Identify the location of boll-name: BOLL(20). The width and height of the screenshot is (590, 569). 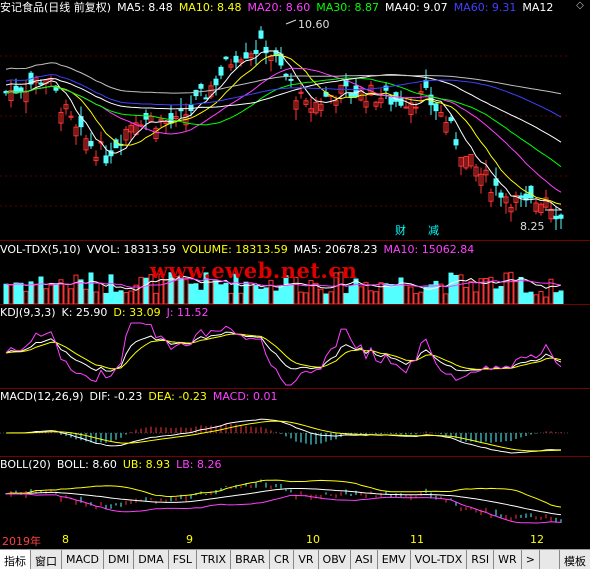
(25, 464).